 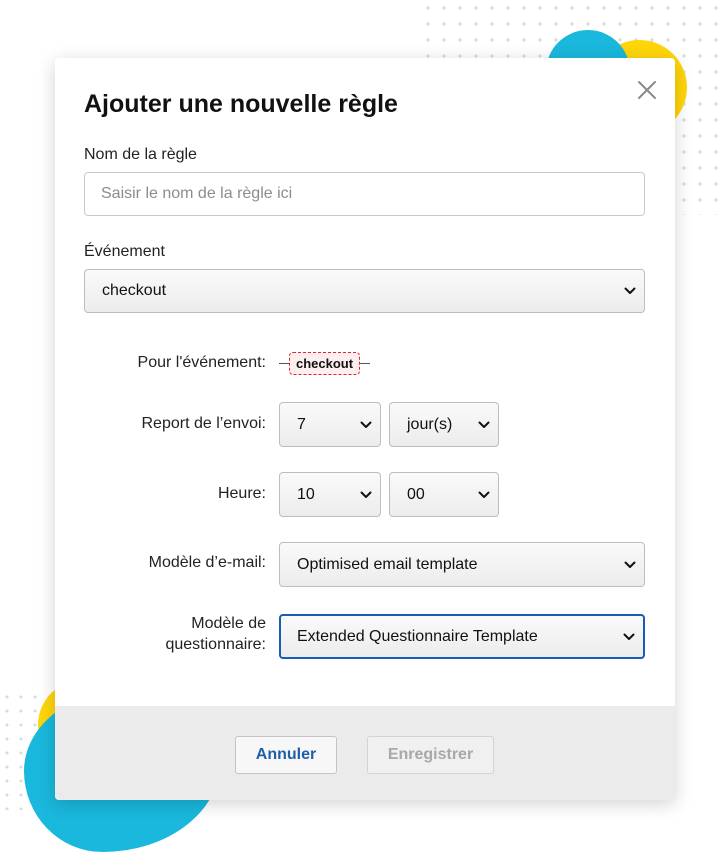 I want to click on hour-value: 10, so click(x=306, y=494).